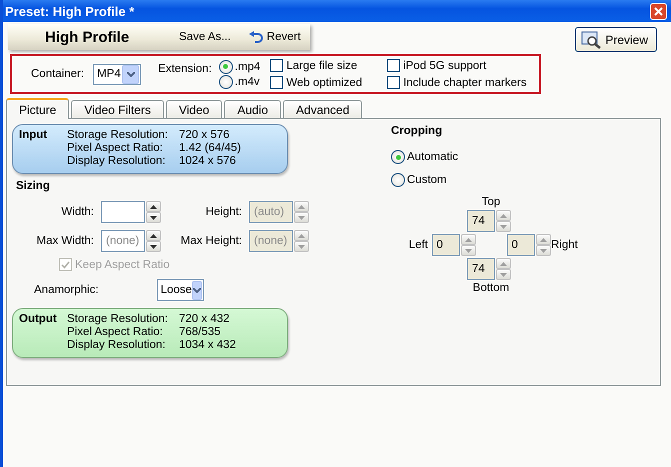 The height and width of the screenshot is (467, 671). What do you see at coordinates (205, 135) in the screenshot?
I see `info-value: 720 x 576` at bounding box center [205, 135].